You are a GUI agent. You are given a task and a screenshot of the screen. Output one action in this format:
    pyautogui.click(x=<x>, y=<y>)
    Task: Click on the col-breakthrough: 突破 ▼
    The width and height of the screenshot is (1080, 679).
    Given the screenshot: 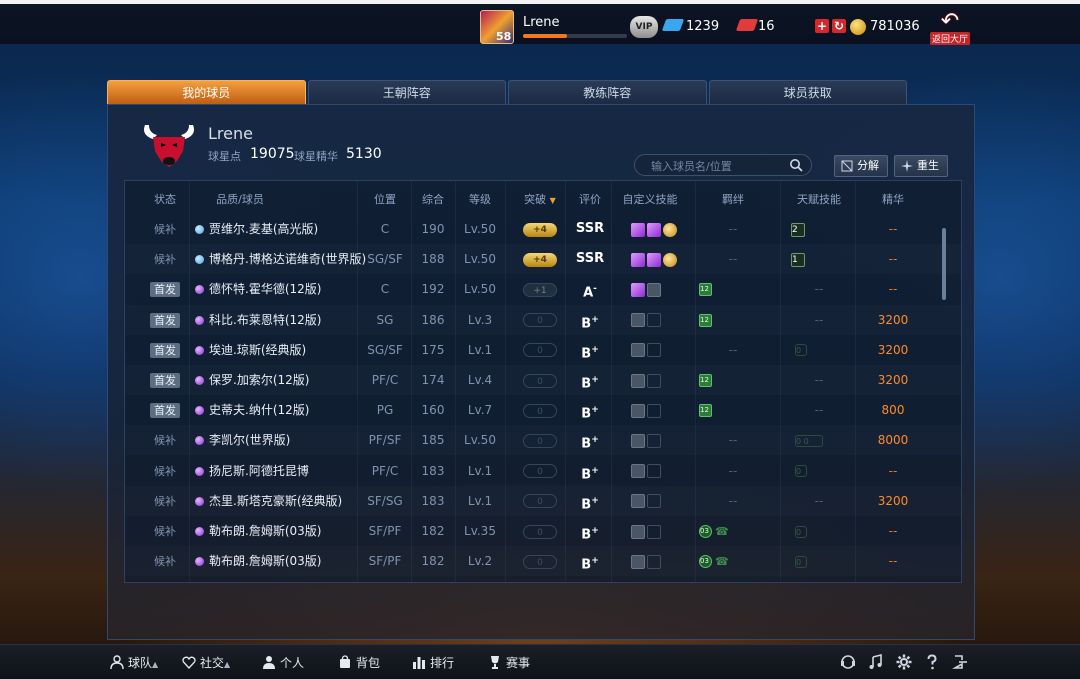 What is the action you would take?
    pyautogui.click(x=540, y=199)
    